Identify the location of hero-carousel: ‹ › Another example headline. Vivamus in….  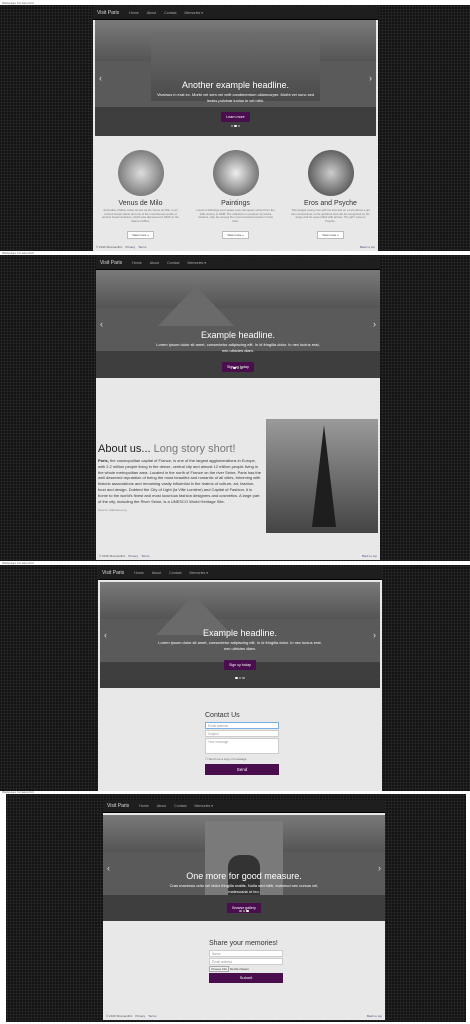
(235, 78).